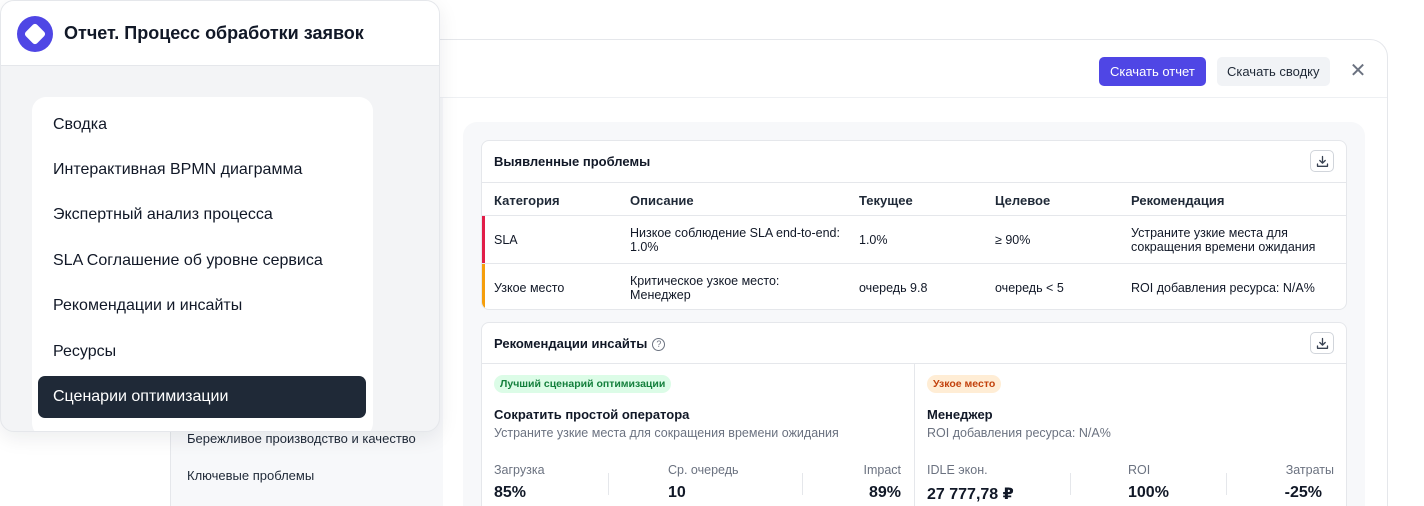 The height and width of the screenshot is (506, 1424). I want to click on problems-download-button, so click(1322, 161).